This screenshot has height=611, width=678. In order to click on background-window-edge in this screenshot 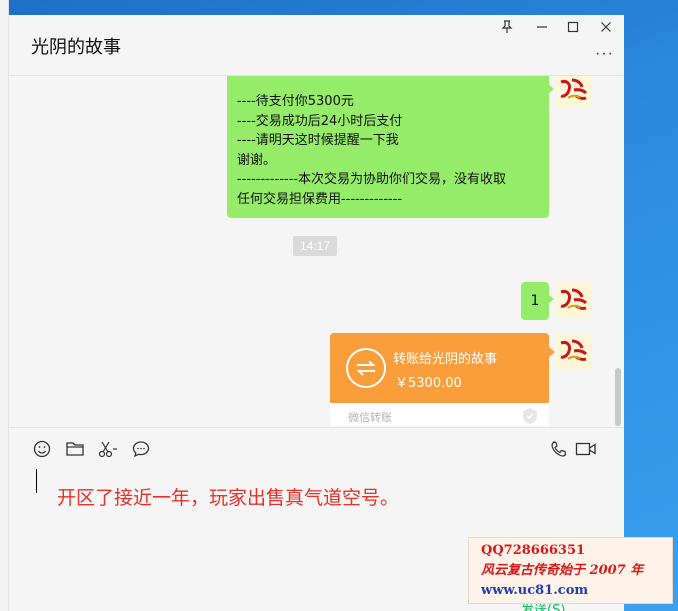, I will do `click(4, 305)`.